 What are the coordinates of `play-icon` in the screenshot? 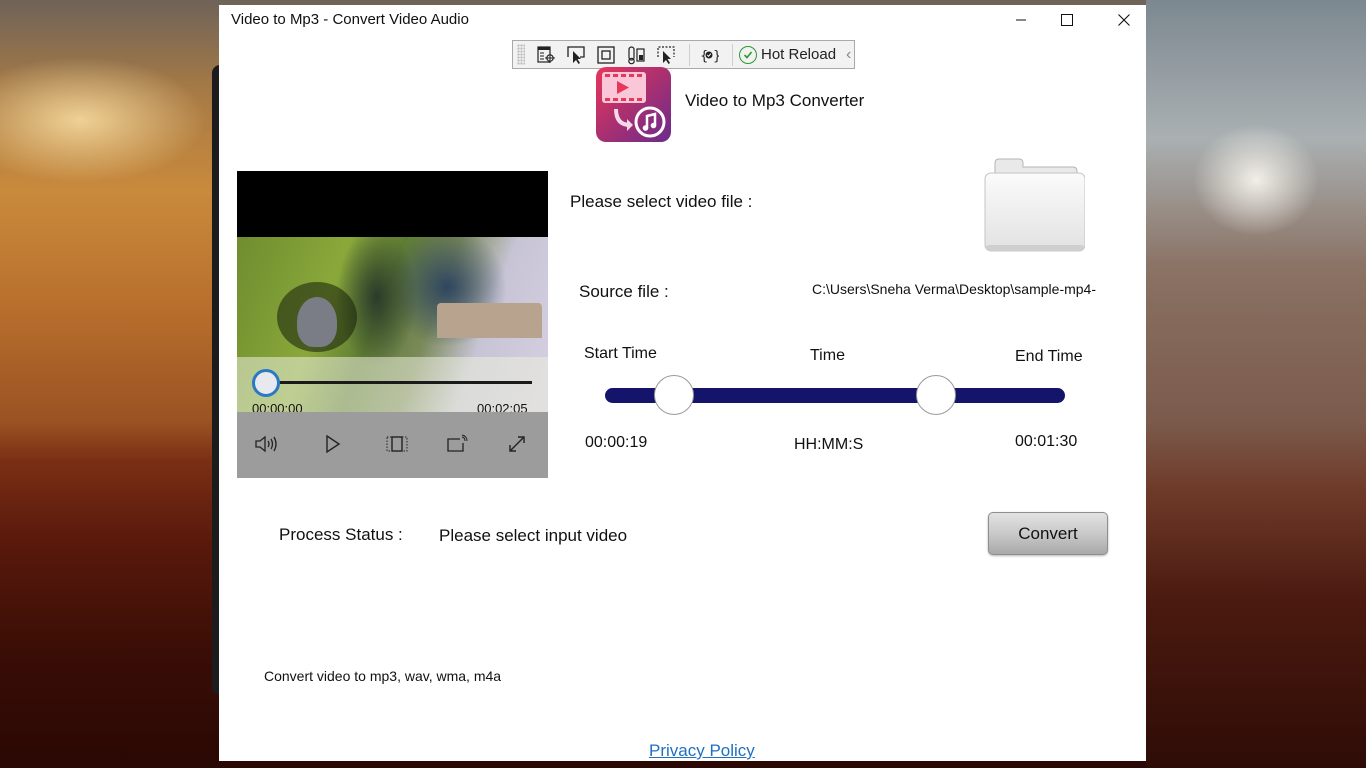 It's located at (333, 444).